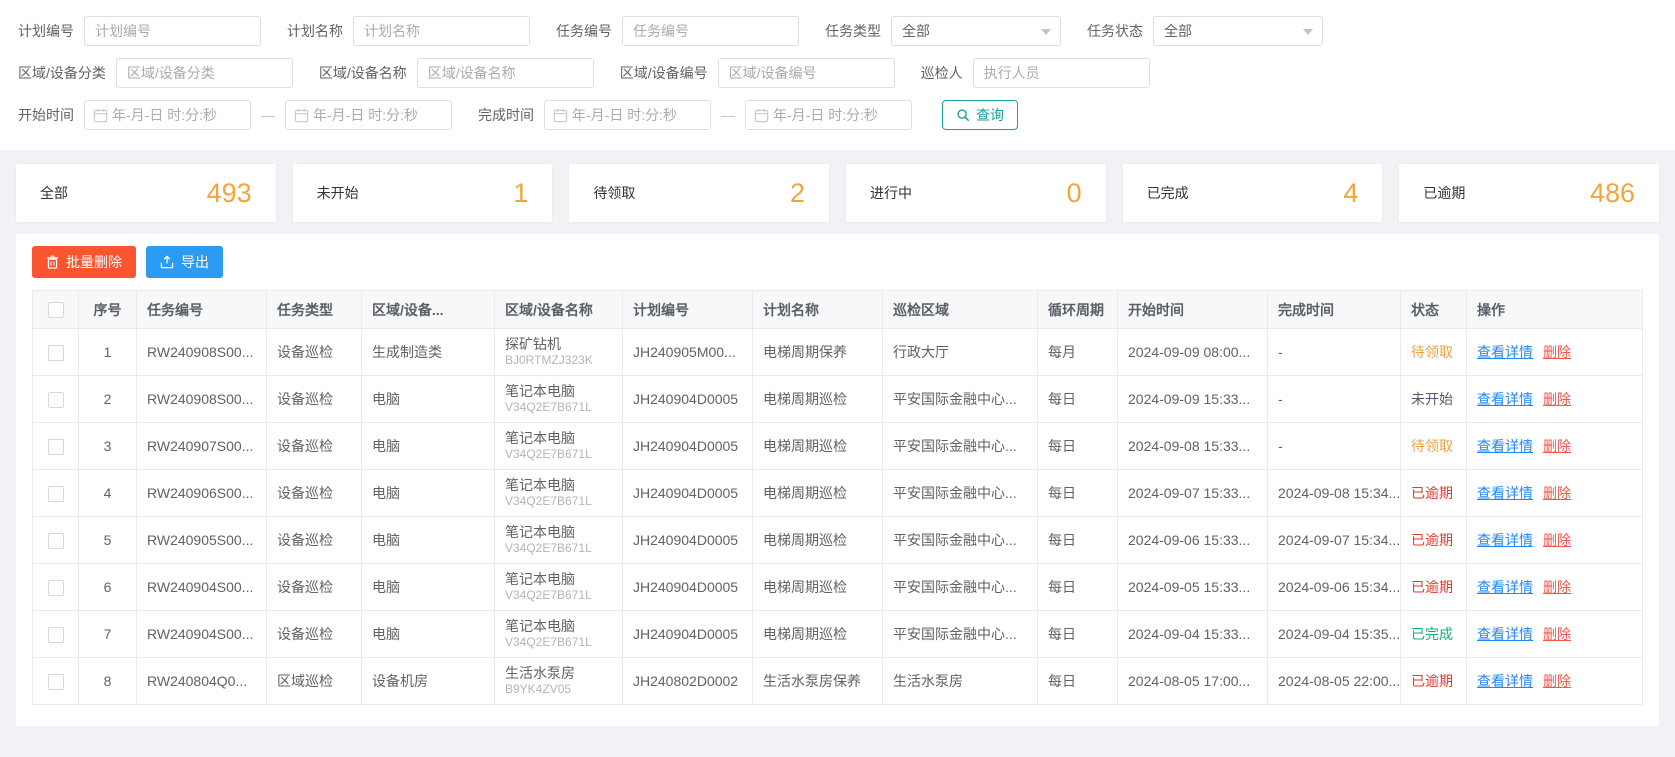 The image size is (1675, 757). Describe the element at coordinates (1061, 73) in the screenshot. I see `inspector-input` at that location.